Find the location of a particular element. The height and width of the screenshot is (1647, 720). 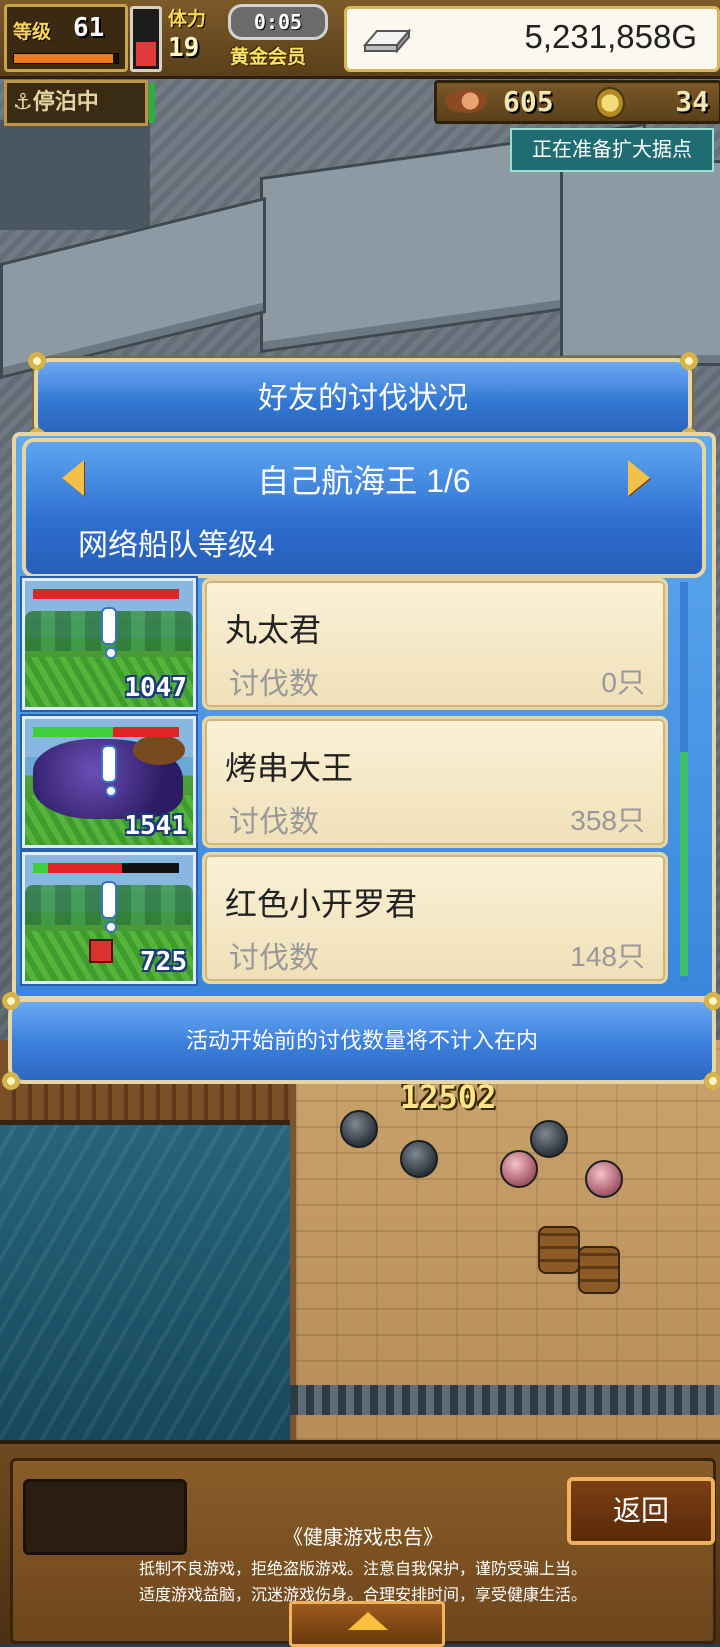

medal-count: 34 is located at coordinates (692, 101).